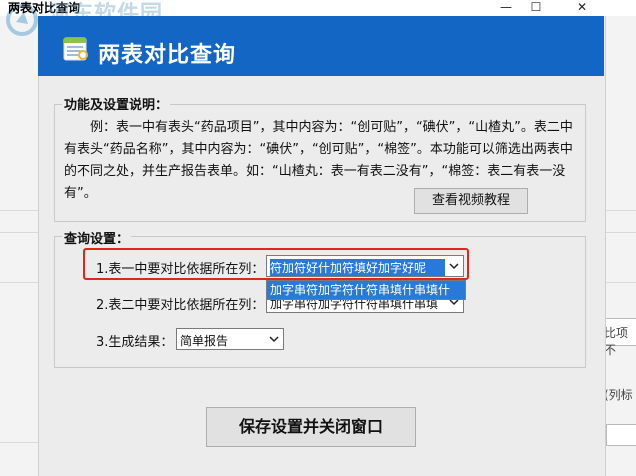 This screenshot has height=476, width=636. What do you see at coordinates (116, 103) in the screenshot?
I see `description-group-label: 功能及设置说明：` at bounding box center [116, 103].